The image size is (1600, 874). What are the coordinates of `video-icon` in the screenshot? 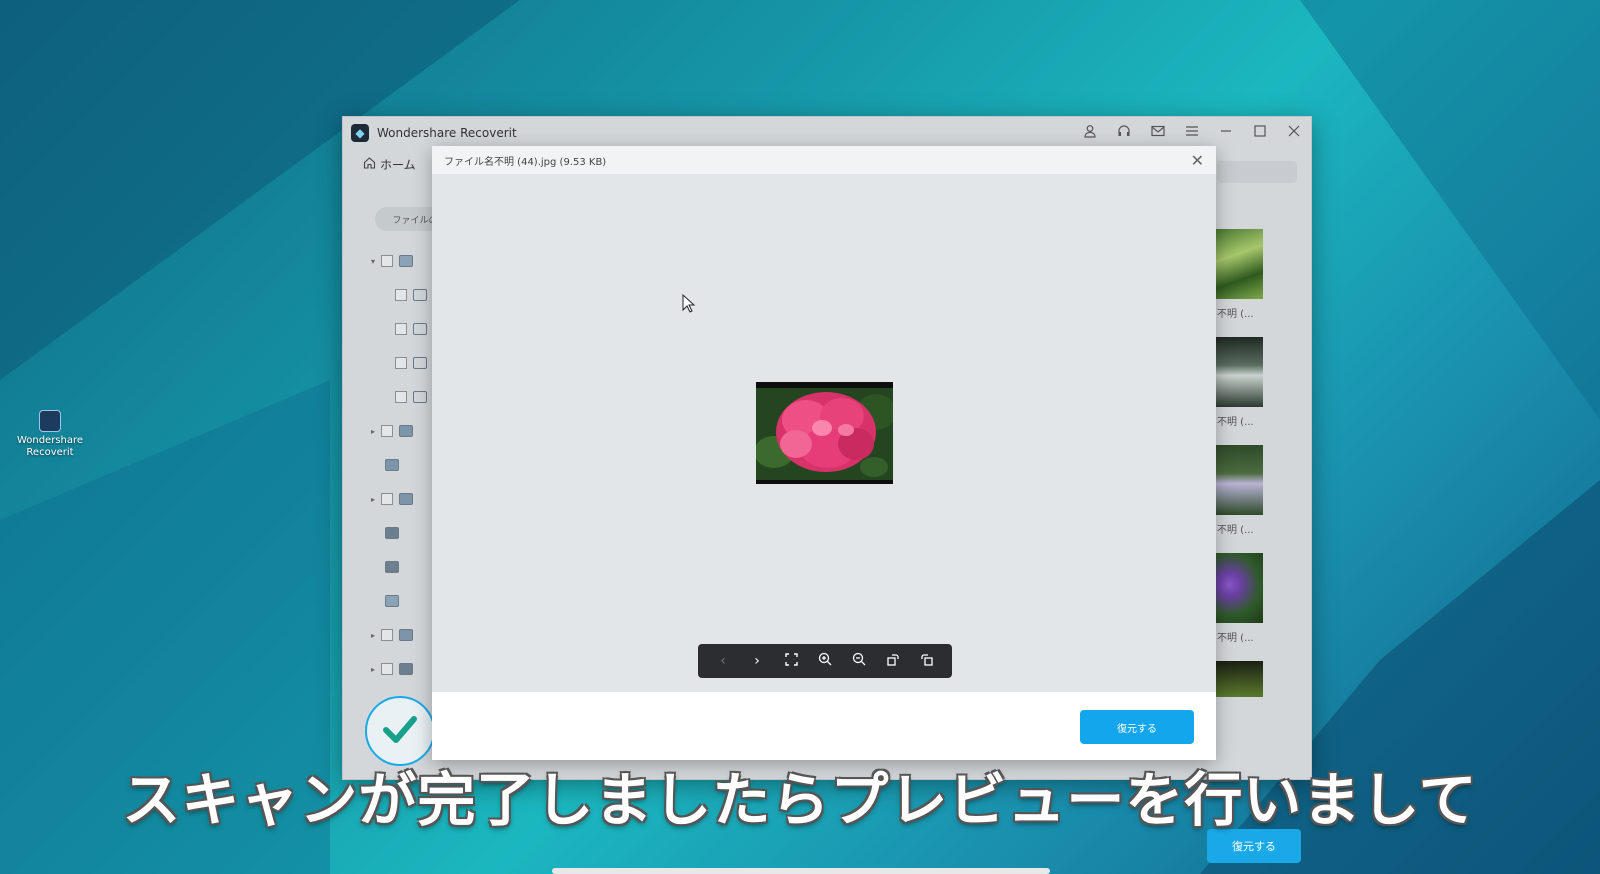 It's located at (406, 431).